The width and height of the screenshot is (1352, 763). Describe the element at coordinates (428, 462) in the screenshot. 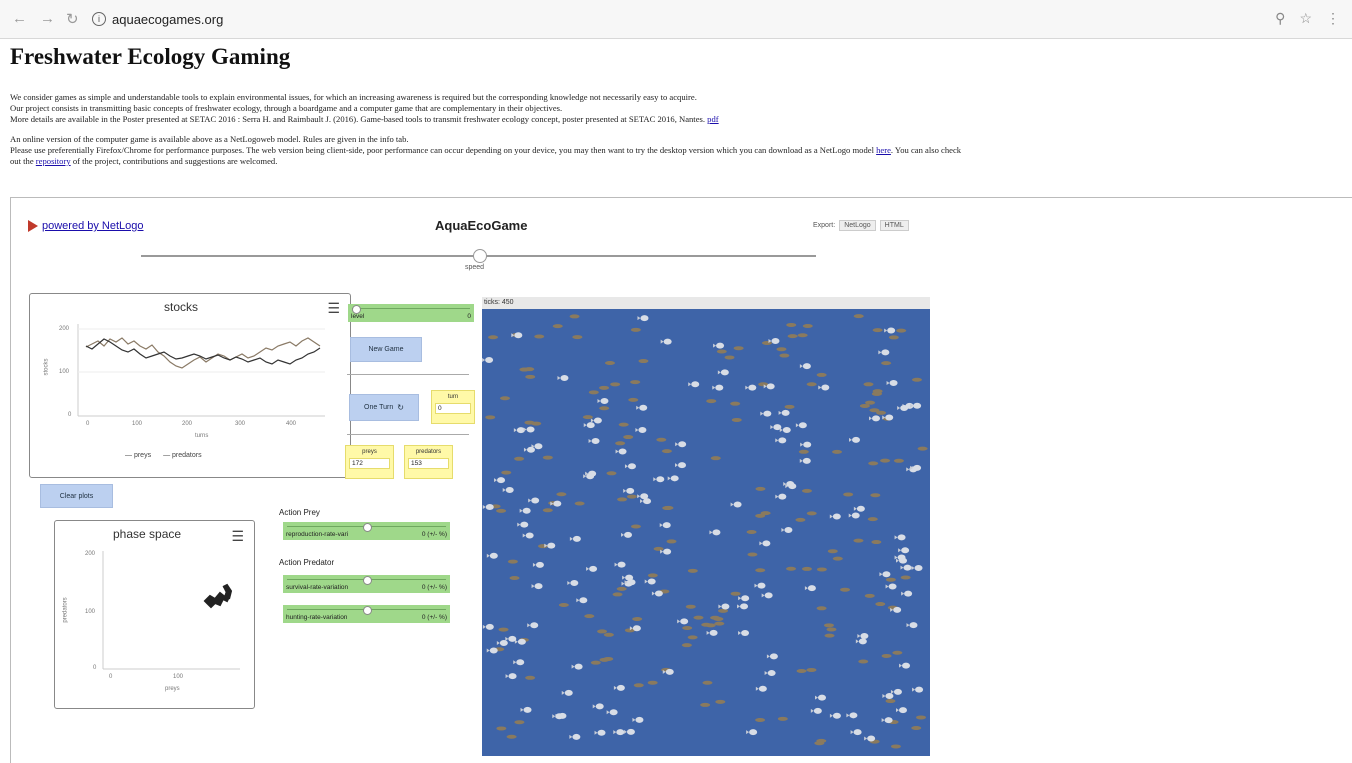

I see `predators-monitor: predators 153` at that location.